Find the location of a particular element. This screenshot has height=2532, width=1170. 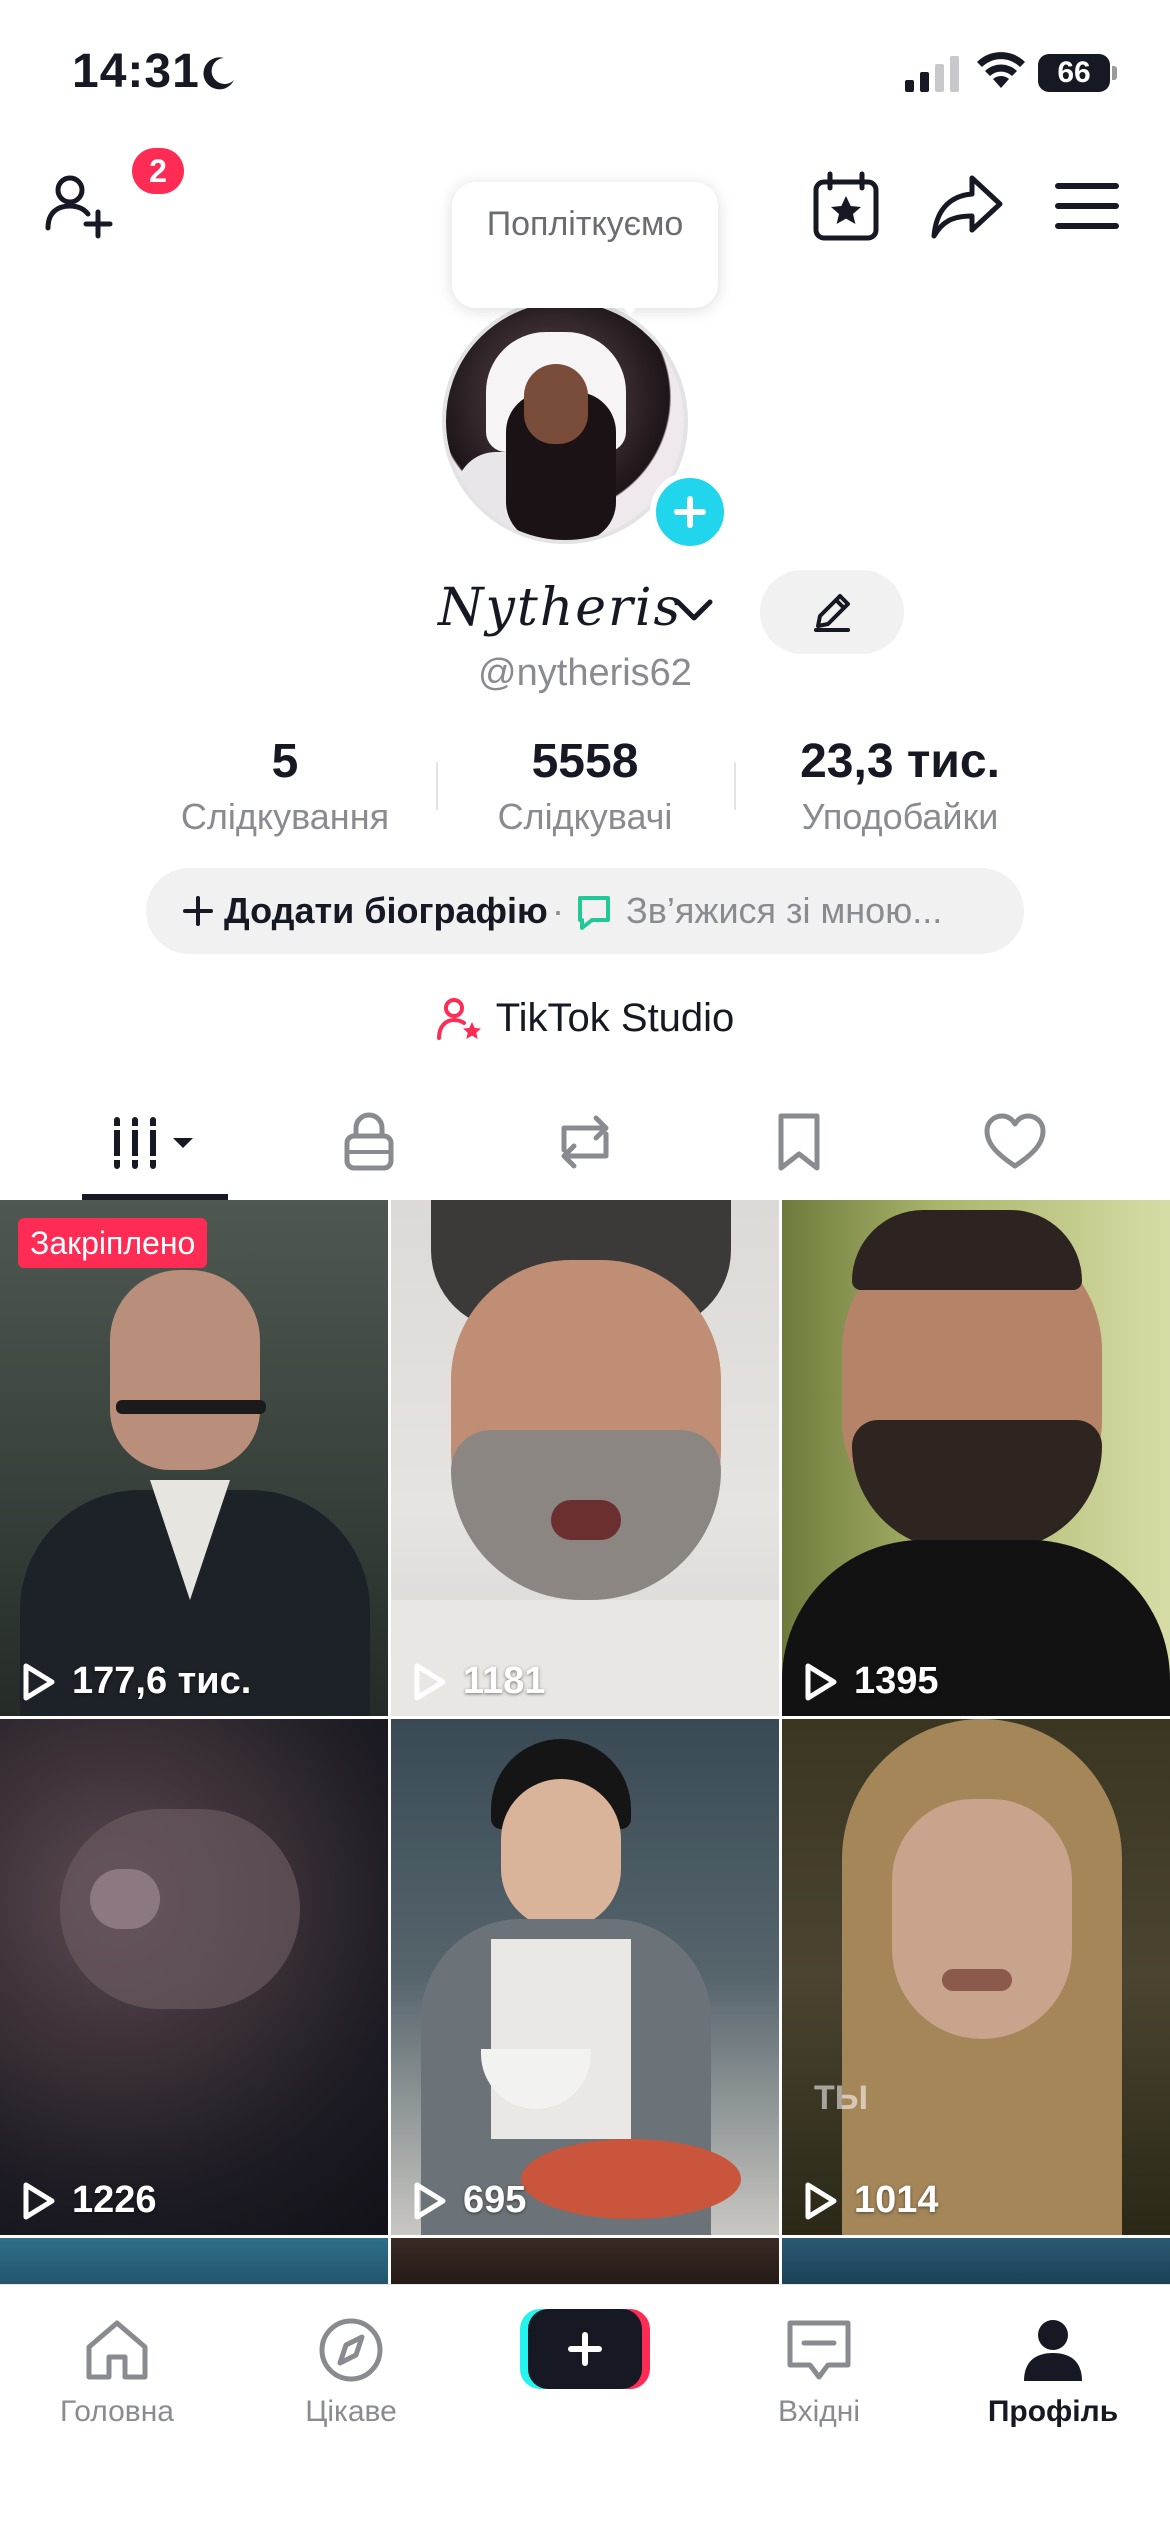

nav-profile: Профіль is located at coordinates (1053, 2372).